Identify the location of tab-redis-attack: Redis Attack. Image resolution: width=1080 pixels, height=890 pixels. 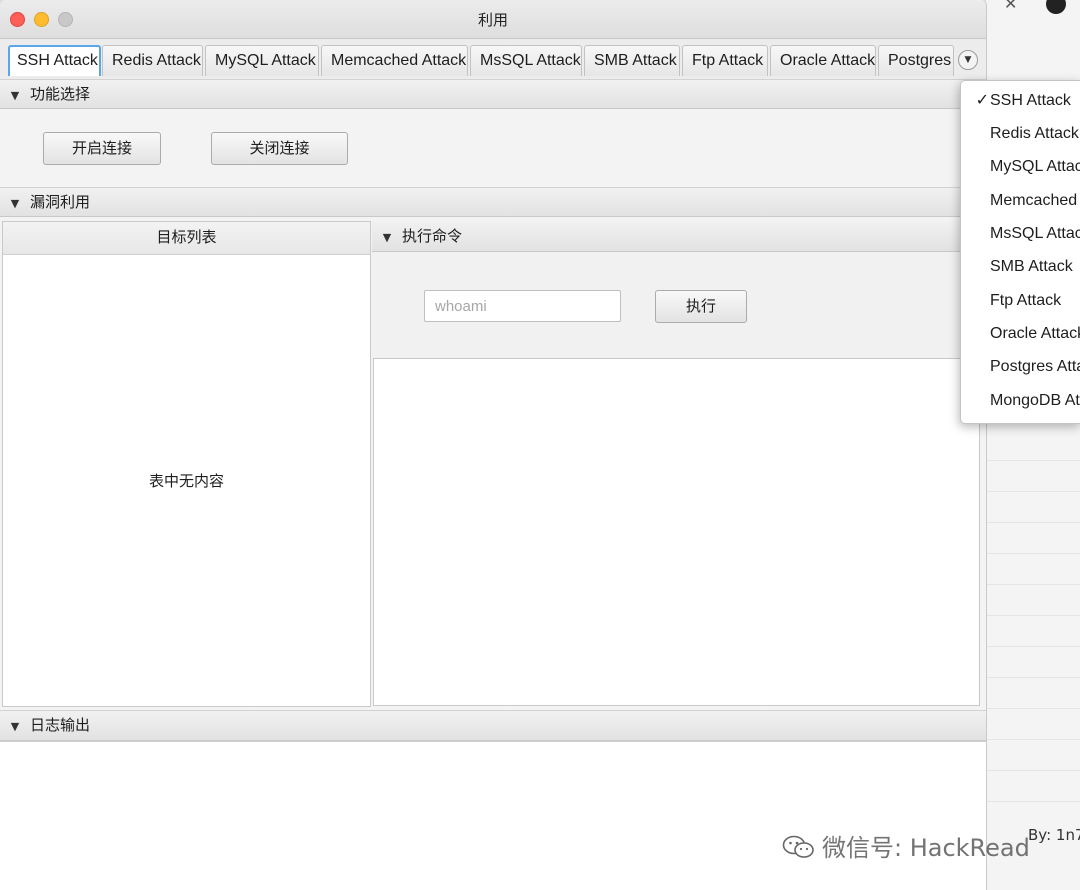
(152, 60).